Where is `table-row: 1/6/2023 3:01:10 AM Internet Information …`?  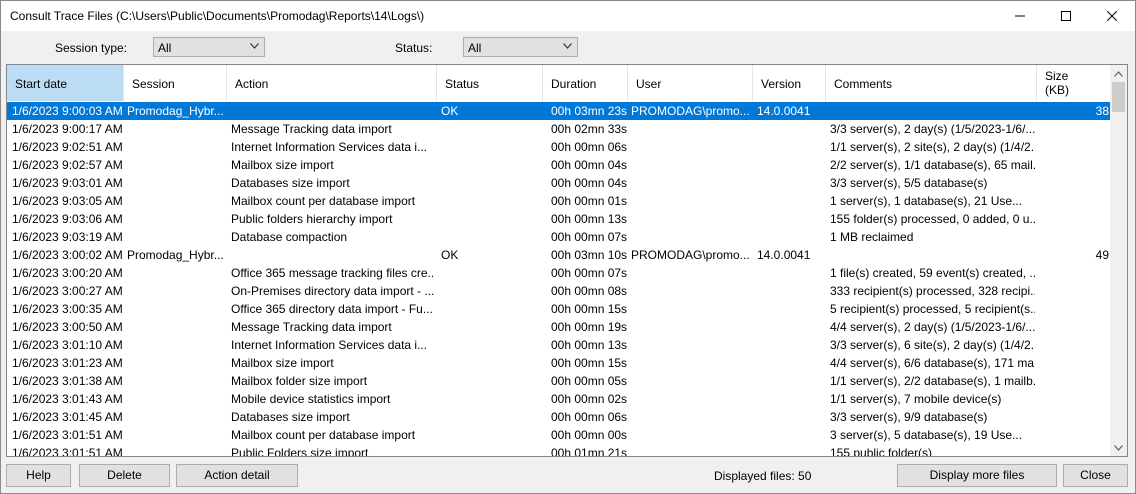 table-row: 1/6/2023 3:01:10 AM Internet Information … is located at coordinates (559, 345).